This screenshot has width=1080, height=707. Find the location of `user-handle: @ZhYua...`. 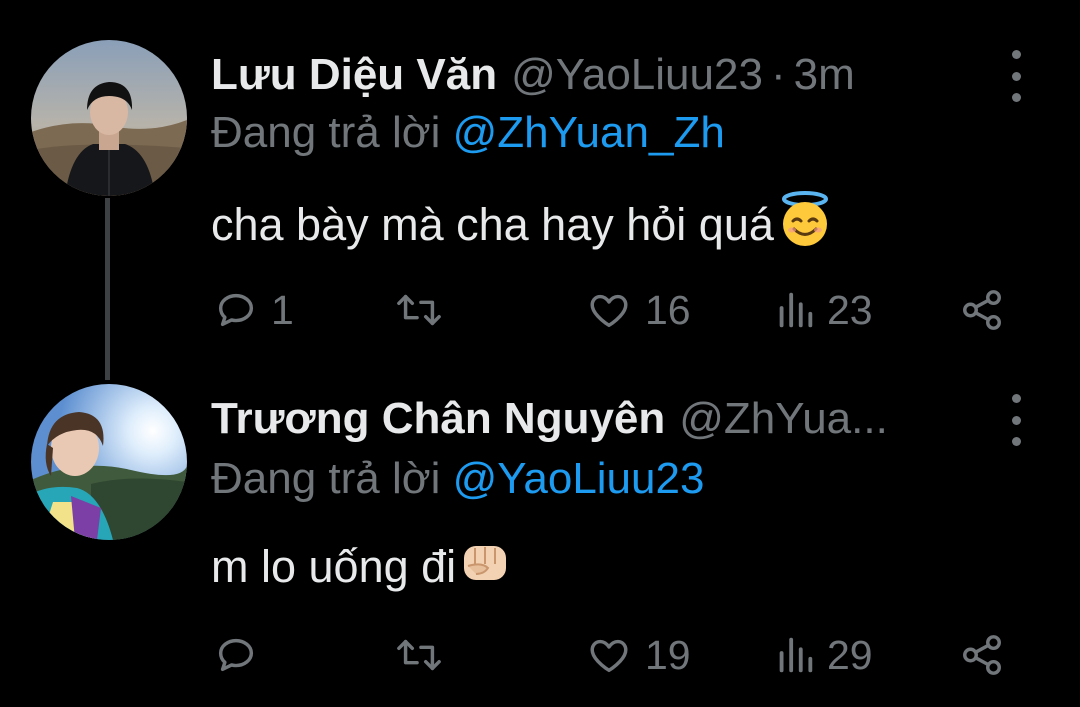

user-handle: @ZhYua... is located at coordinates (783, 419).